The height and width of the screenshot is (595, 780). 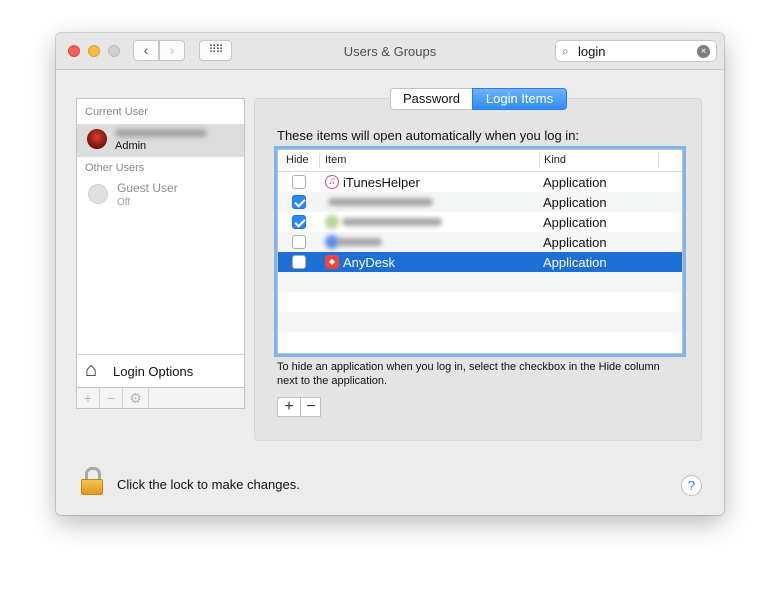 What do you see at coordinates (431, 99) in the screenshot?
I see `tab-password: Password` at bounding box center [431, 99].